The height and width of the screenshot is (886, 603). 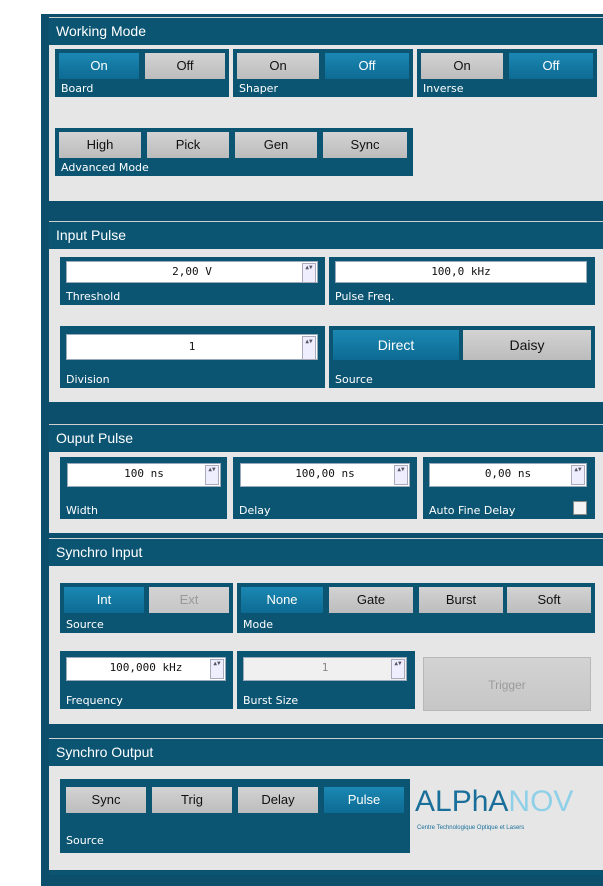 I want to click on frequency-group: 100,000 kHz ▲▼ Frequency, so click(x=146, y=680).